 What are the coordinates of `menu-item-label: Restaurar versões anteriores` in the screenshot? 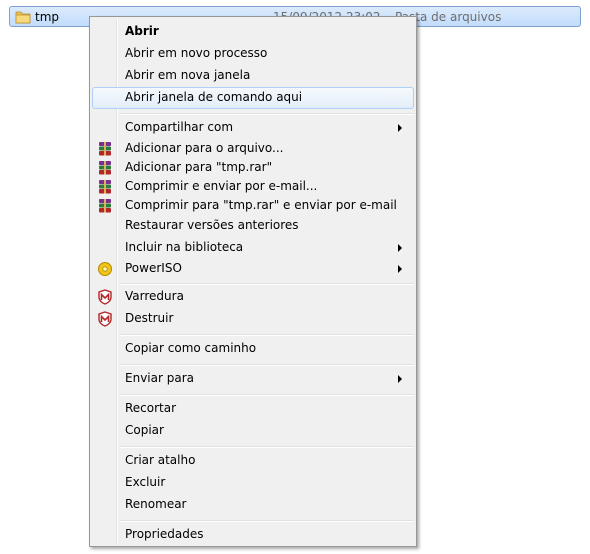 It's located at (212, 225).